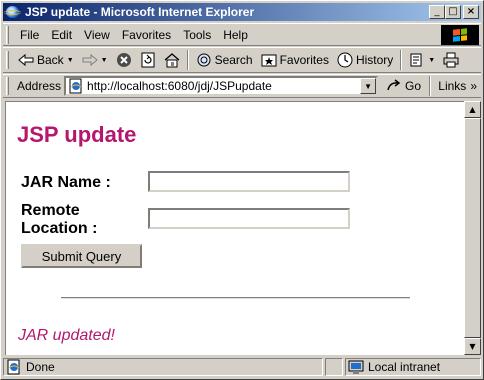 The width and height of the screenshot is (484, 380). What do you see at coordinates (460, 35) in the screenshot?
I see `windows-logo-icon` at bounding box center [460, 35].